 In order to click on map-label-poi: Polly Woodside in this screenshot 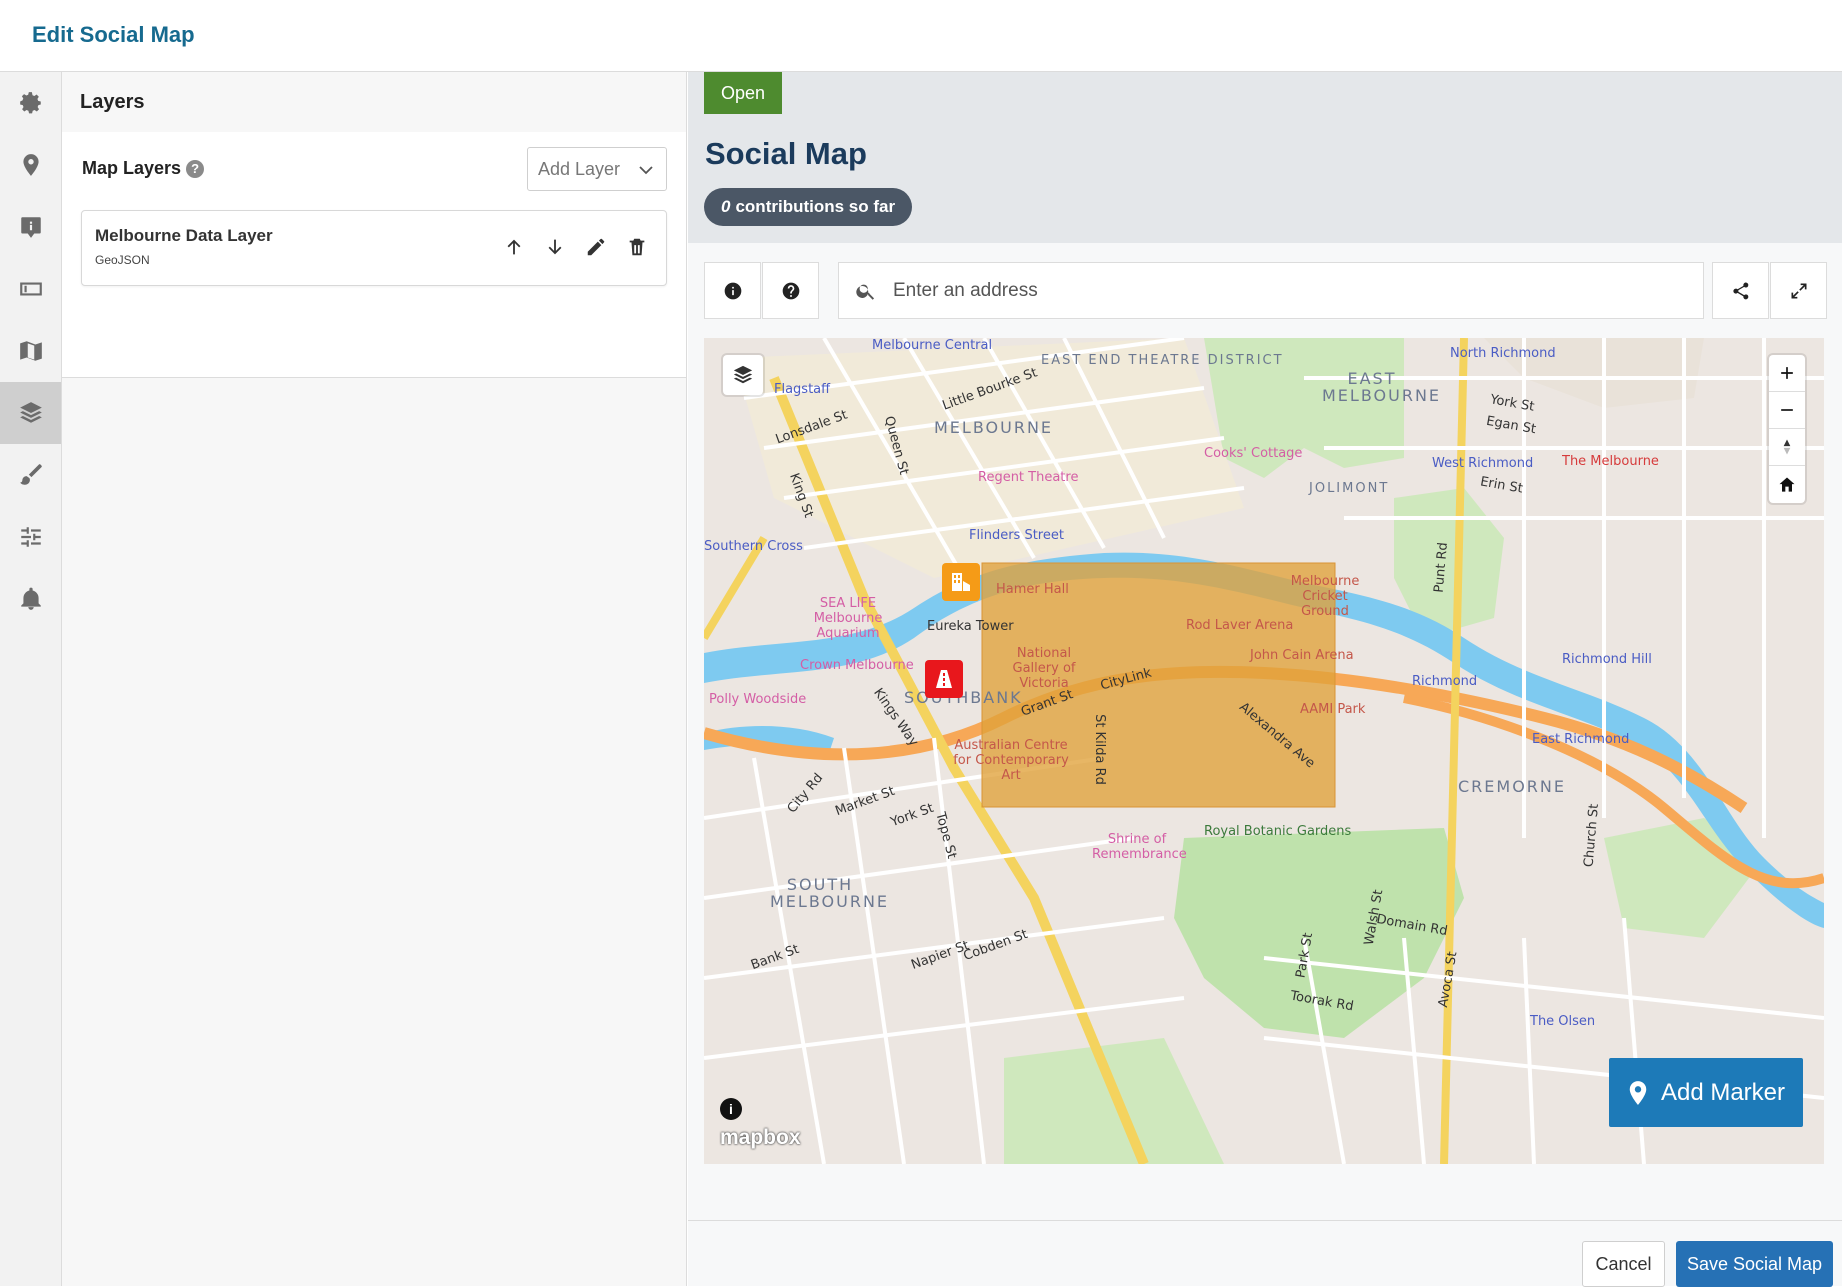, I will do `click(758, 699)`.